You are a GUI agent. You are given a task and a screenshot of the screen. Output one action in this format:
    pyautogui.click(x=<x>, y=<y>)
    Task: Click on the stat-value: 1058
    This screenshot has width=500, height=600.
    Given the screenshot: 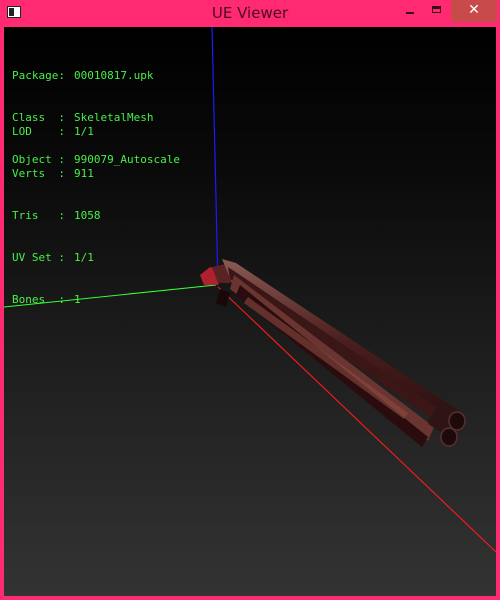 What is the action you would take?
    pyautogui.click(x=87, y=215)
    